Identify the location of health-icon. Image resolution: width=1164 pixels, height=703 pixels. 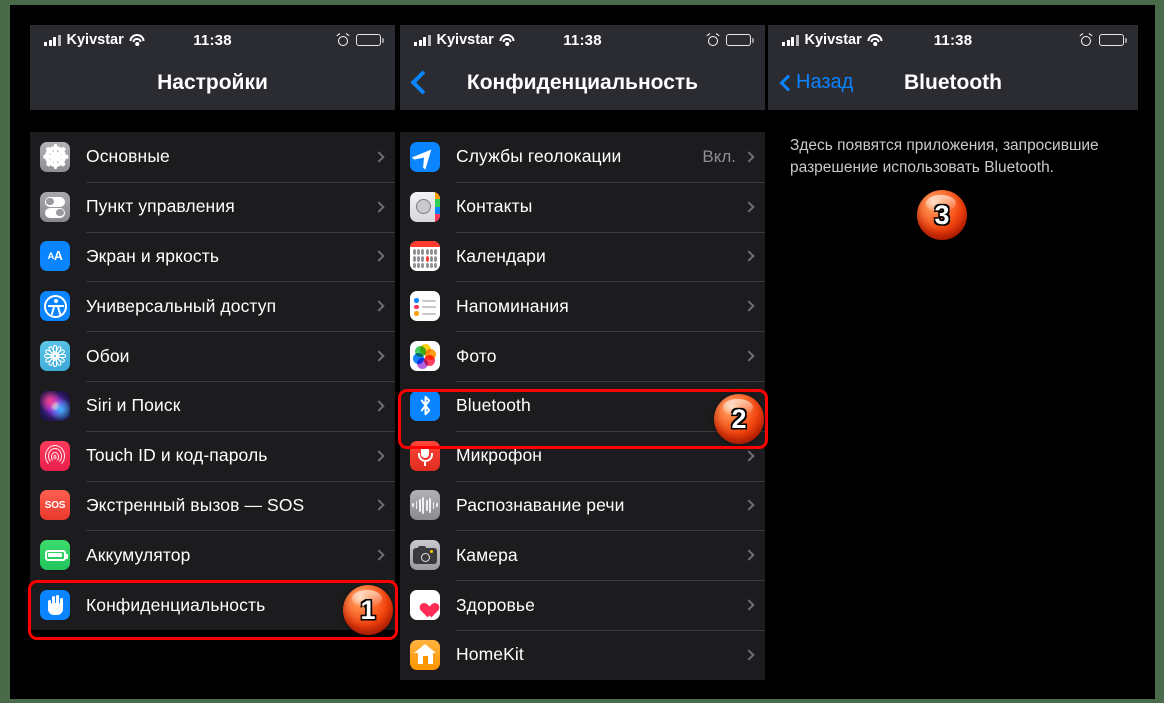
(425, 605).